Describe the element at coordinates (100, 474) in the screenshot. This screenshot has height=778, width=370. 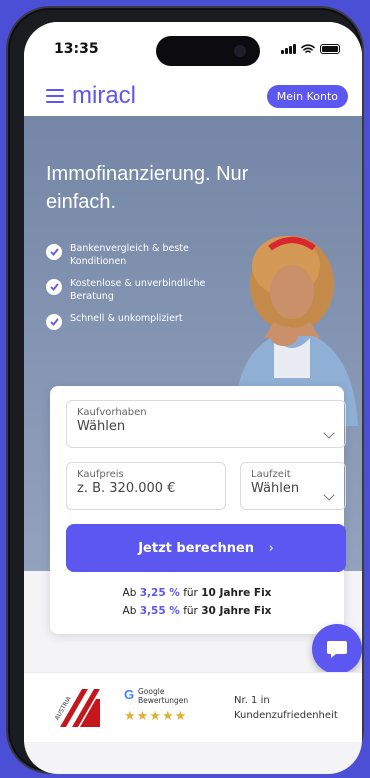
I see `price-label: Kaufpreis` at that location.